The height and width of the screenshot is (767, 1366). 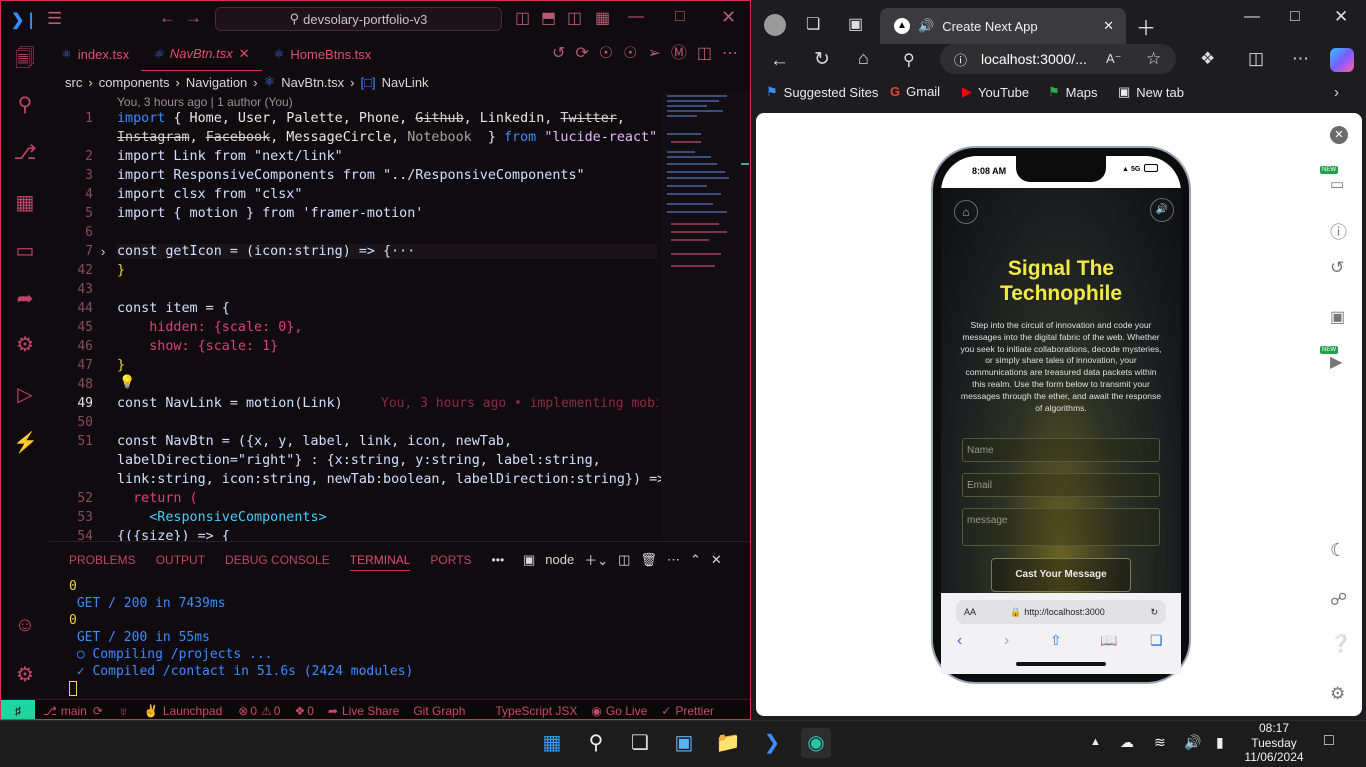 What do you see at coordinates (772, 743) in the screenshot?
I see `vscode-taskbar-icon: ❯` at bounding box center [772, 743].